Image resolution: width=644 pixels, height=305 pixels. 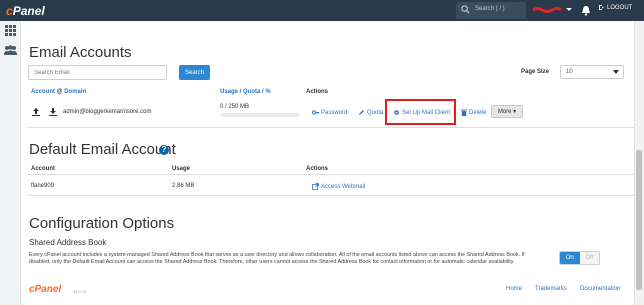 What do you see at coordinates (315, 112) in the screenshot?
I see `key-icon` at bounding box center [315, 112].